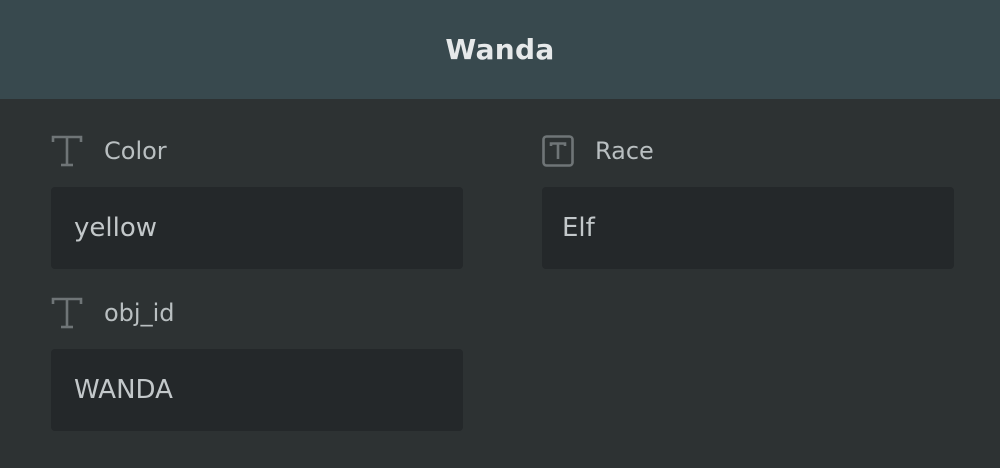 The width and height of the screenshot is (1000, 468). What do you see at coordinates (123, 390) in the screenshot?
I see `obj-id-value: WANDA` at bounding box center [123, 390].